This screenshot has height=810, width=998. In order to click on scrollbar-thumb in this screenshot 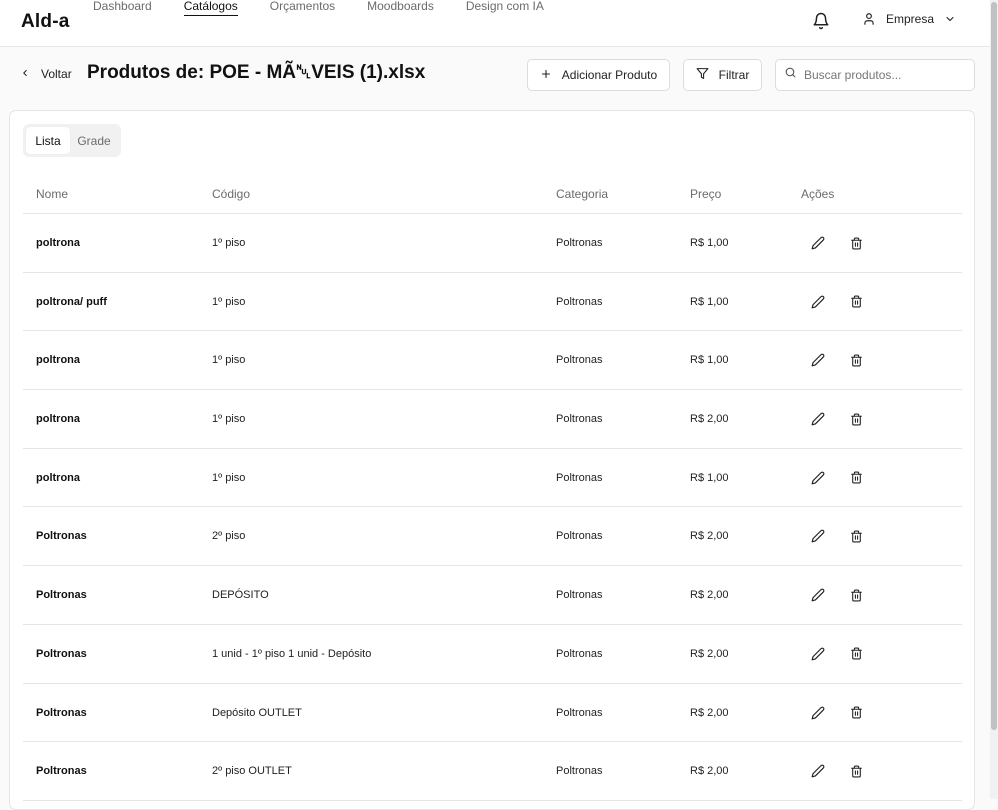, I will do `click(994, 366)`.